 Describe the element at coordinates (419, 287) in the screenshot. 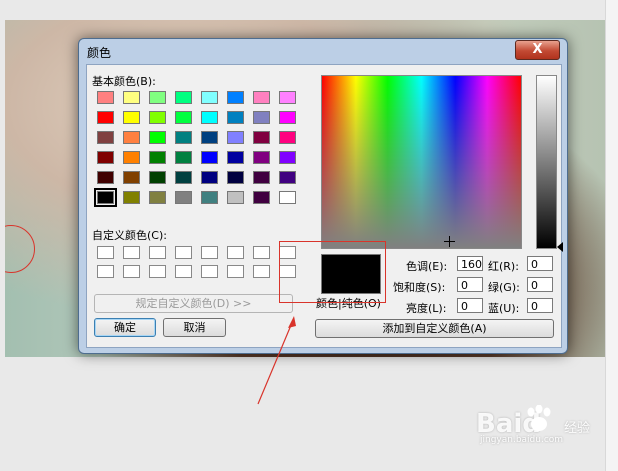

I see `saturation-label: 饱和度(S):` at that location.